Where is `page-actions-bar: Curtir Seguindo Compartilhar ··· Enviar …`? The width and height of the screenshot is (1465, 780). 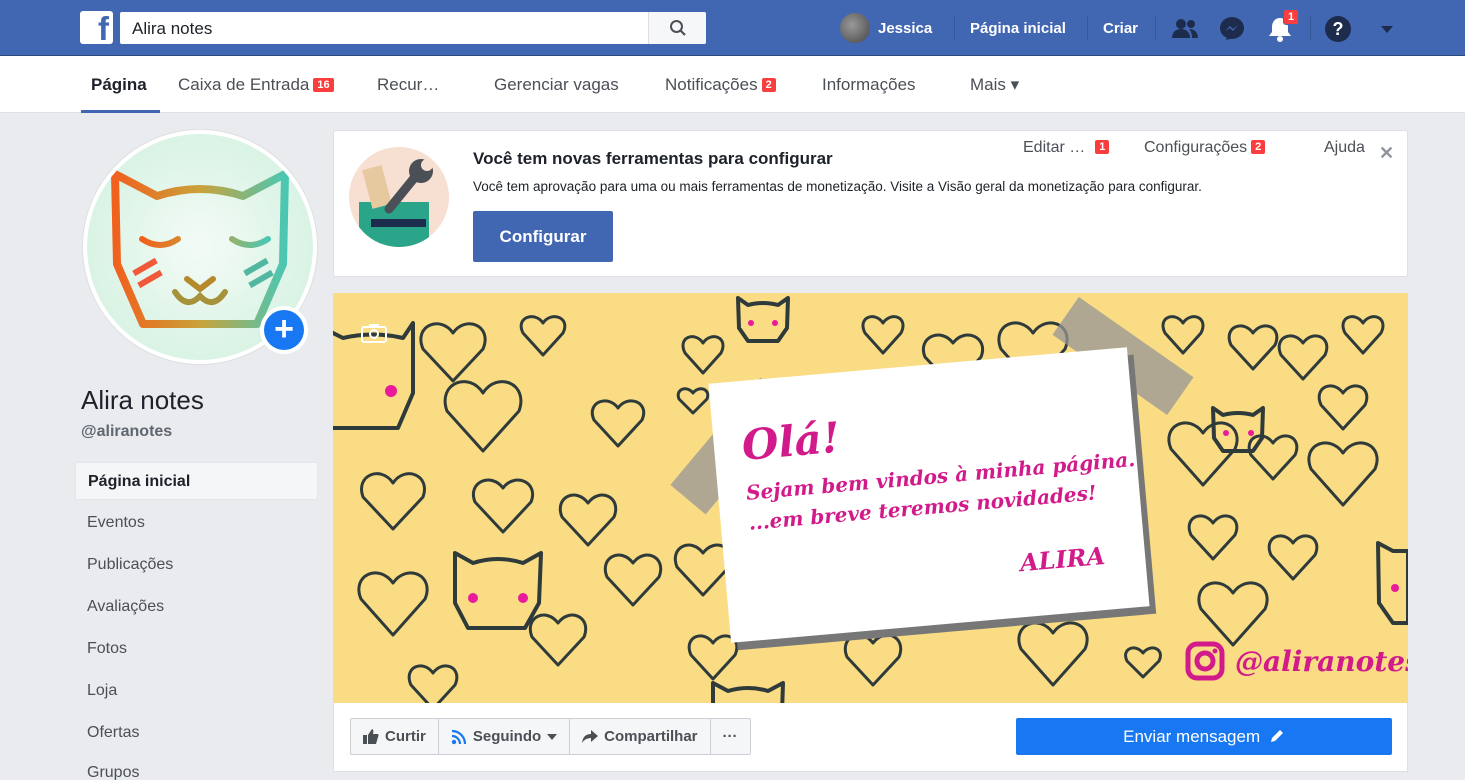 page-actions-bar: Curtir Seguindo Compartilhar ··· Enviar … is located at coordinates (870, 737).